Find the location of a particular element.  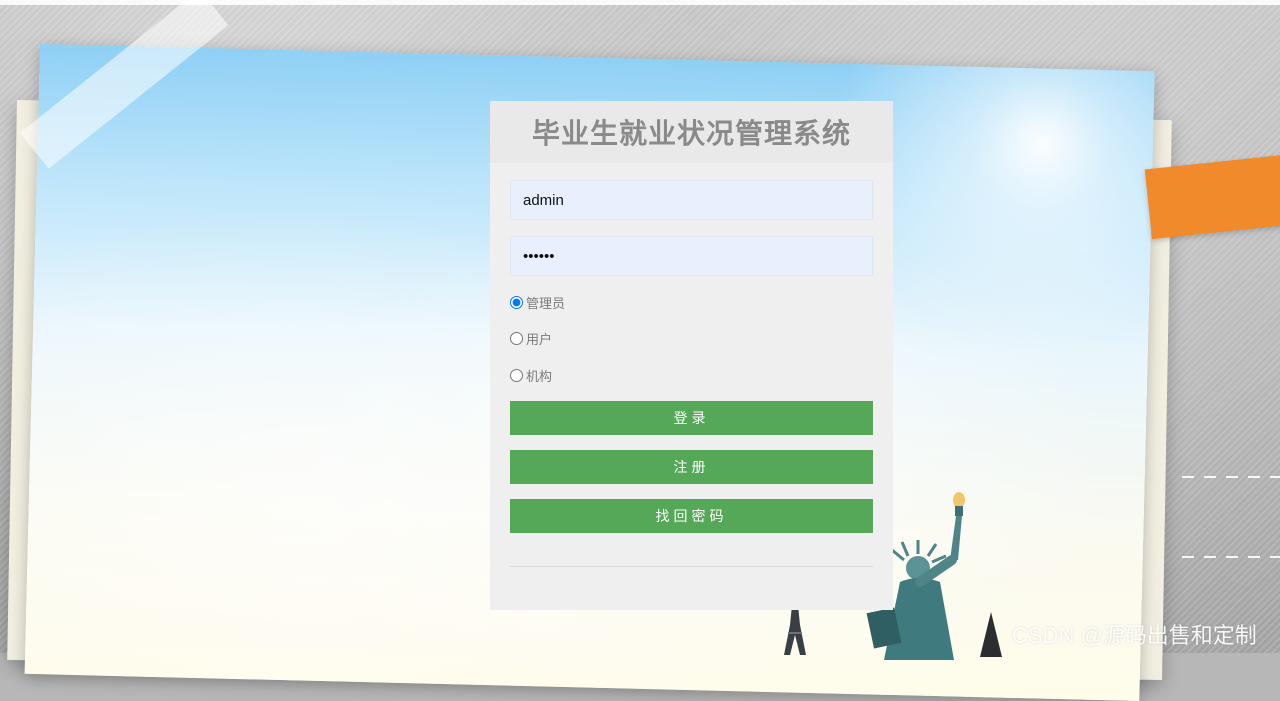

role-option-user: 用户 is located at coordinates (691, 339).